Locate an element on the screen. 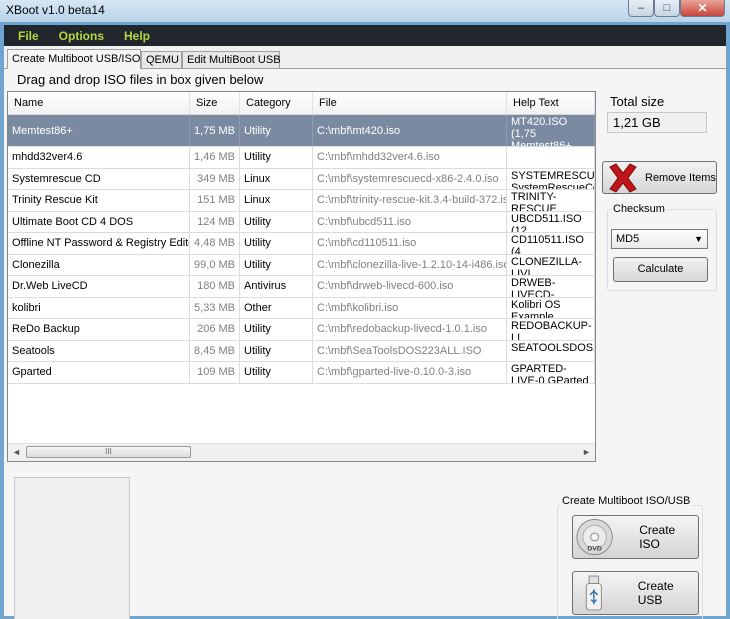 This screenshot has width=730, height=619. cell-name: ReDo Backup is located at coordinates (99, 329).